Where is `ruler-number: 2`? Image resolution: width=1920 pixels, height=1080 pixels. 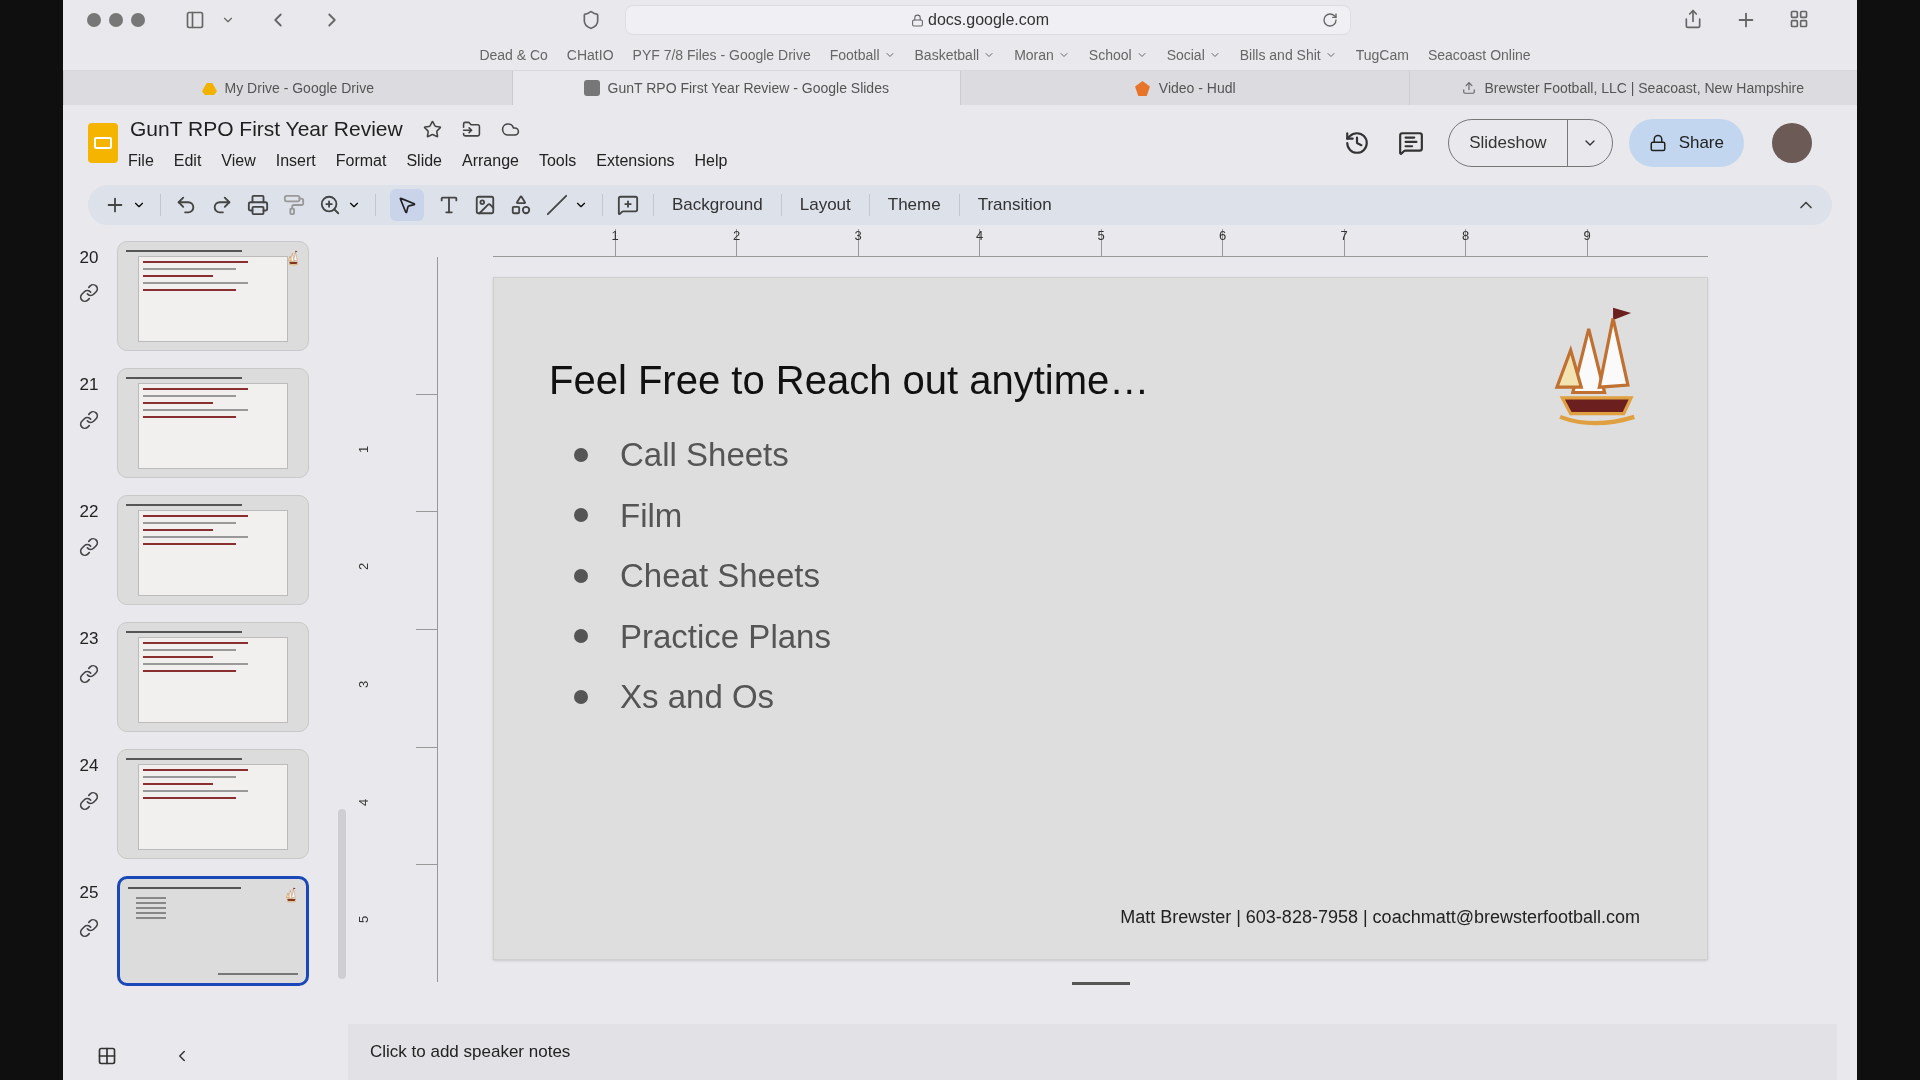
ruler-number: 2 is located at coordinates (365, 566).